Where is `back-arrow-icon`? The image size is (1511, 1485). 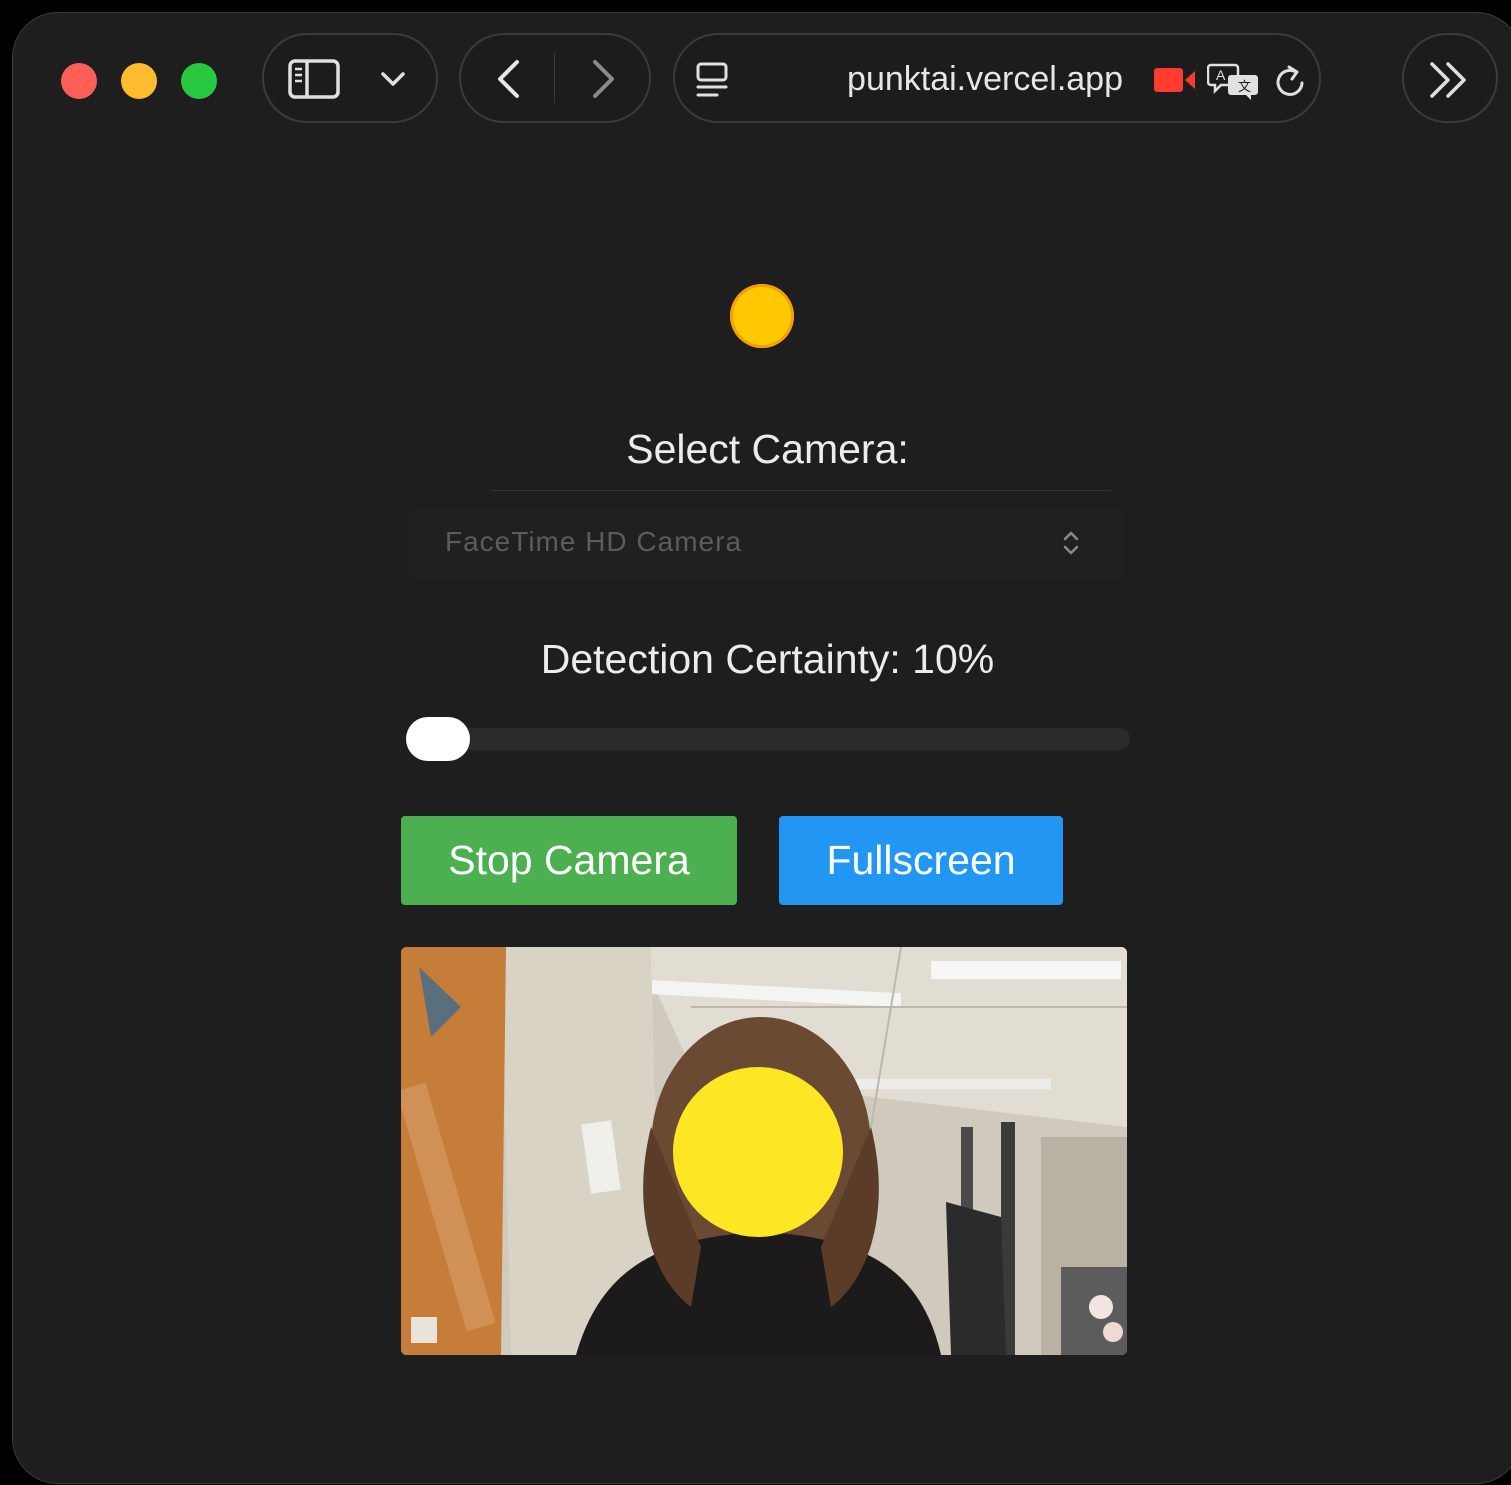 back-arrow-icon is located at coordinates (509, 81).